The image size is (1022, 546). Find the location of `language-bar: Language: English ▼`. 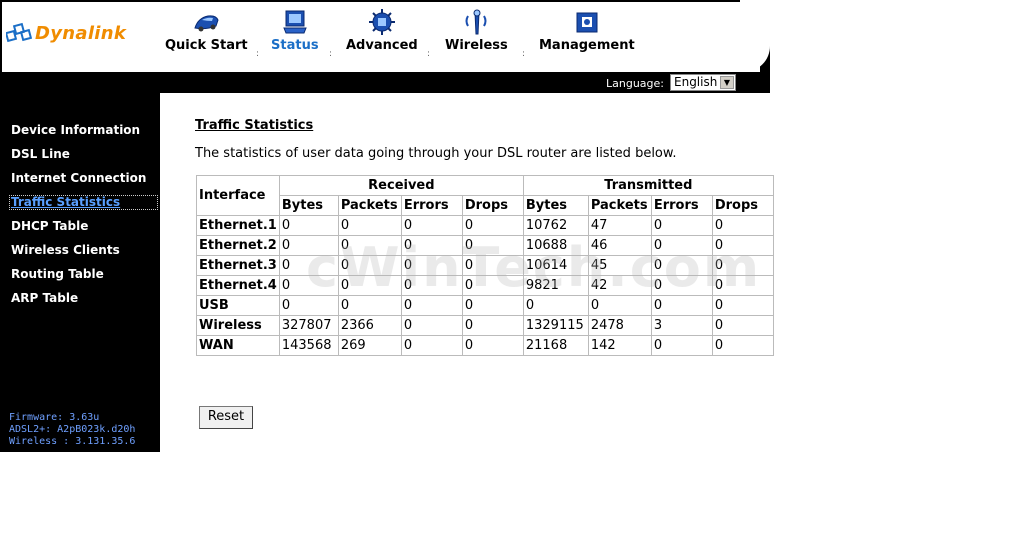

language-bar: Language: English ▼ is located at coordinates (385, 82).